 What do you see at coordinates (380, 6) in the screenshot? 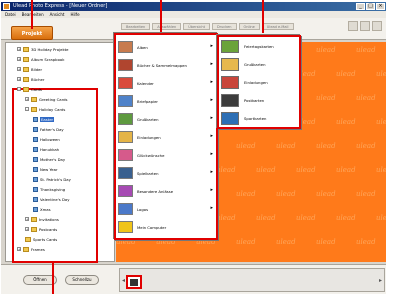
I see `close-icon: ×` at bounding box center [380, 6].